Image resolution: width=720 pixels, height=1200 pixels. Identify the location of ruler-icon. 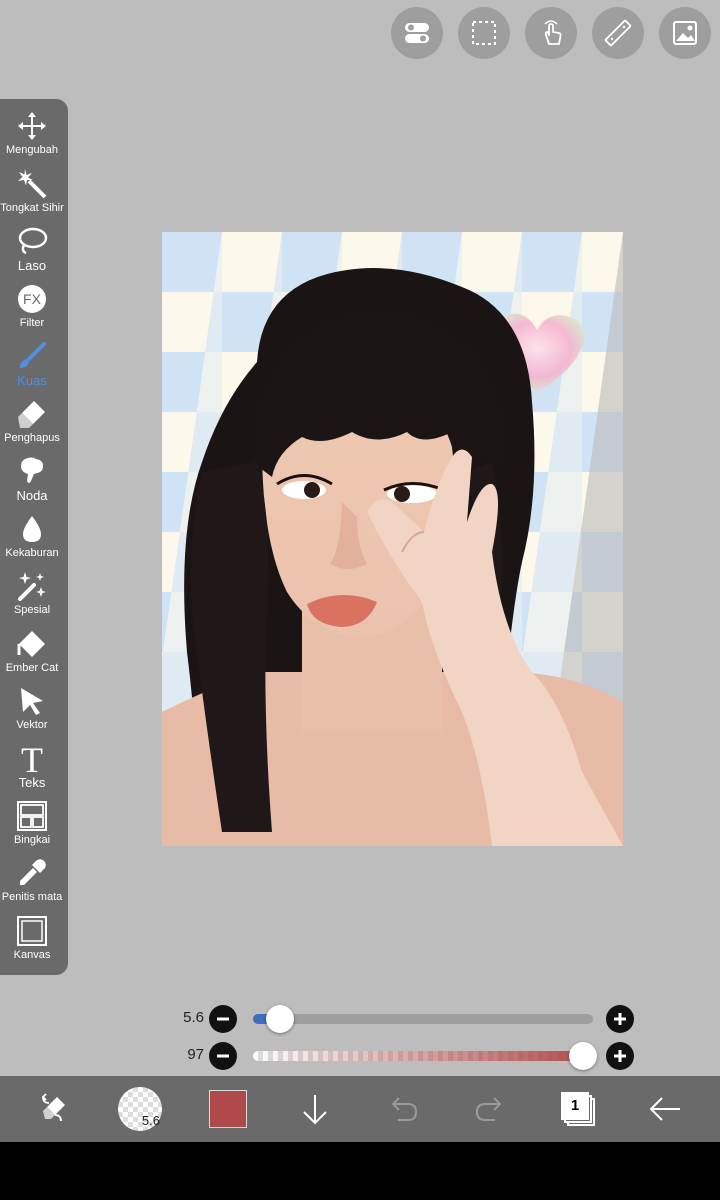
(618, 33).